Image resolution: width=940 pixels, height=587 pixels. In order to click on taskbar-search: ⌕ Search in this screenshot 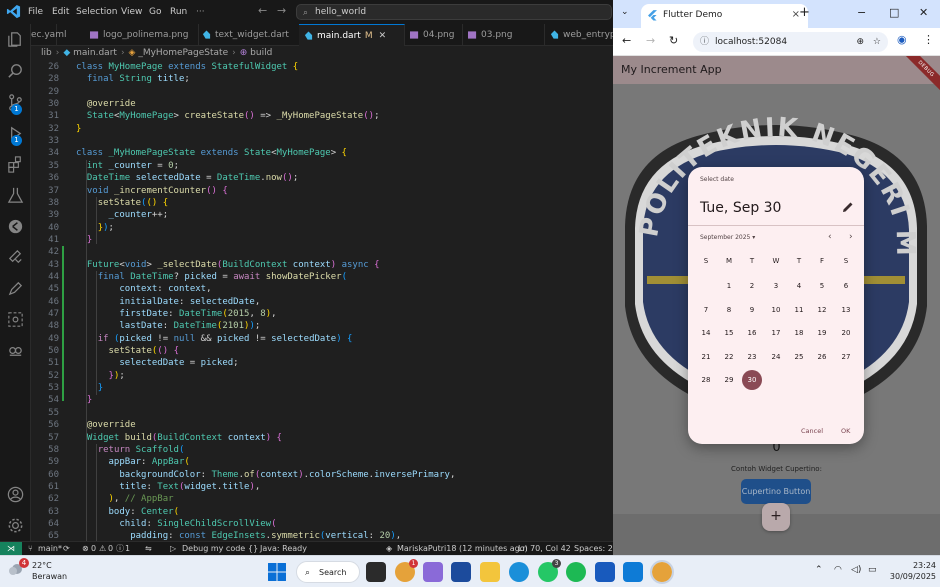, I will do `click(328, 572)`.